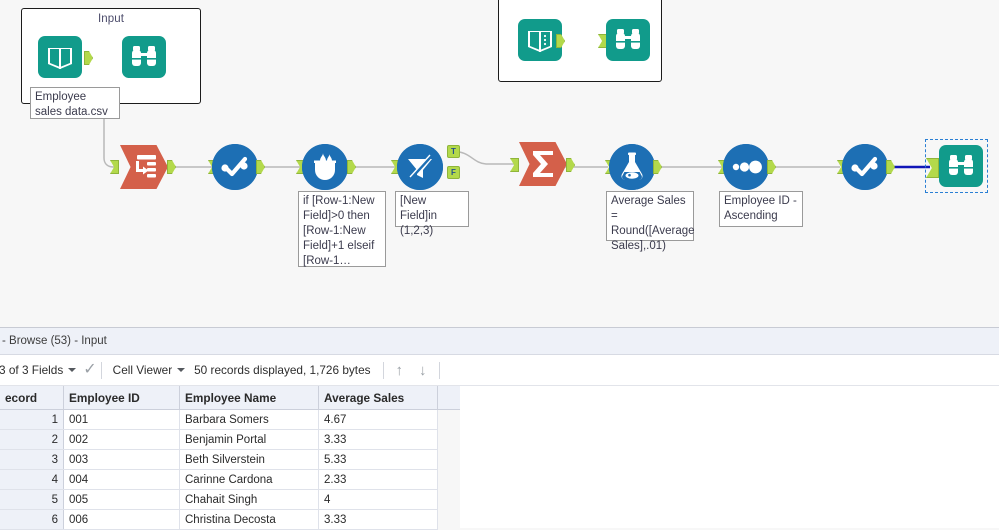  What do you see at coordinates (453, 151) in the screenshot?
I see `filter-true-anchor: T` at bounding box center [453, 151].